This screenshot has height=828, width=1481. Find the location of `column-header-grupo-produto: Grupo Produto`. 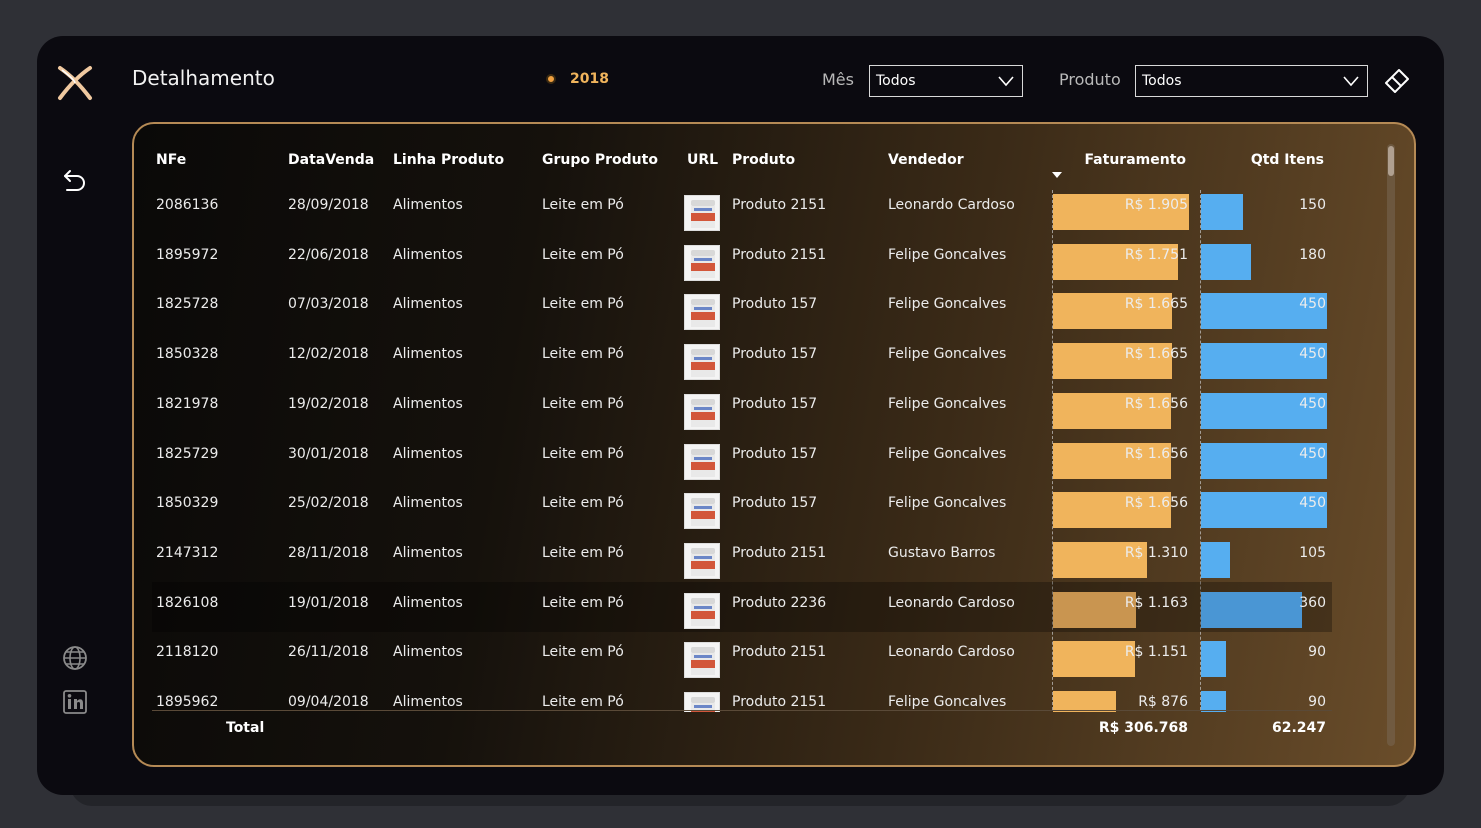

column-header-grupo-produto: Grupo Produto is located at coordinates (600, 160).